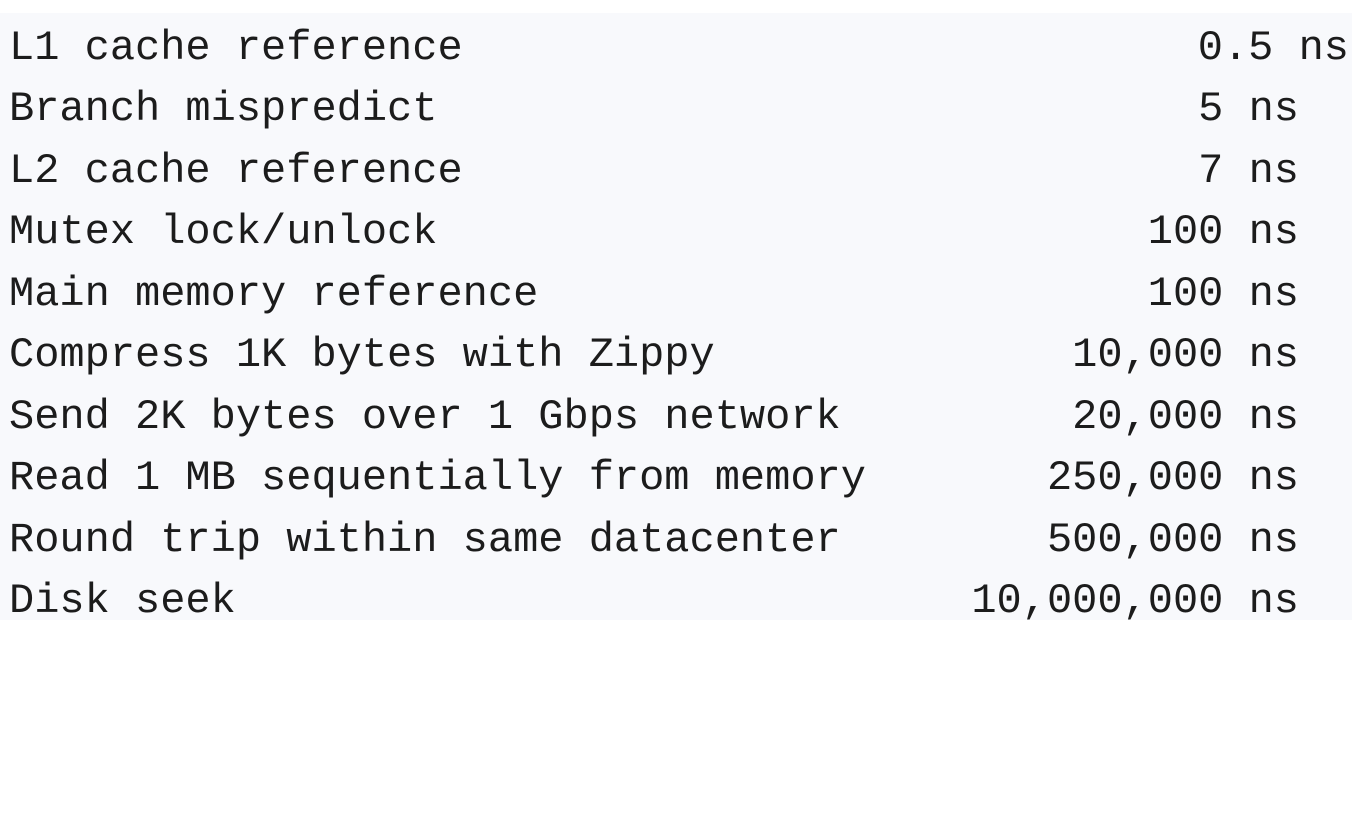  I want to click on latency-row: Disk seek 10,000,000 ns, so click(679, 601).